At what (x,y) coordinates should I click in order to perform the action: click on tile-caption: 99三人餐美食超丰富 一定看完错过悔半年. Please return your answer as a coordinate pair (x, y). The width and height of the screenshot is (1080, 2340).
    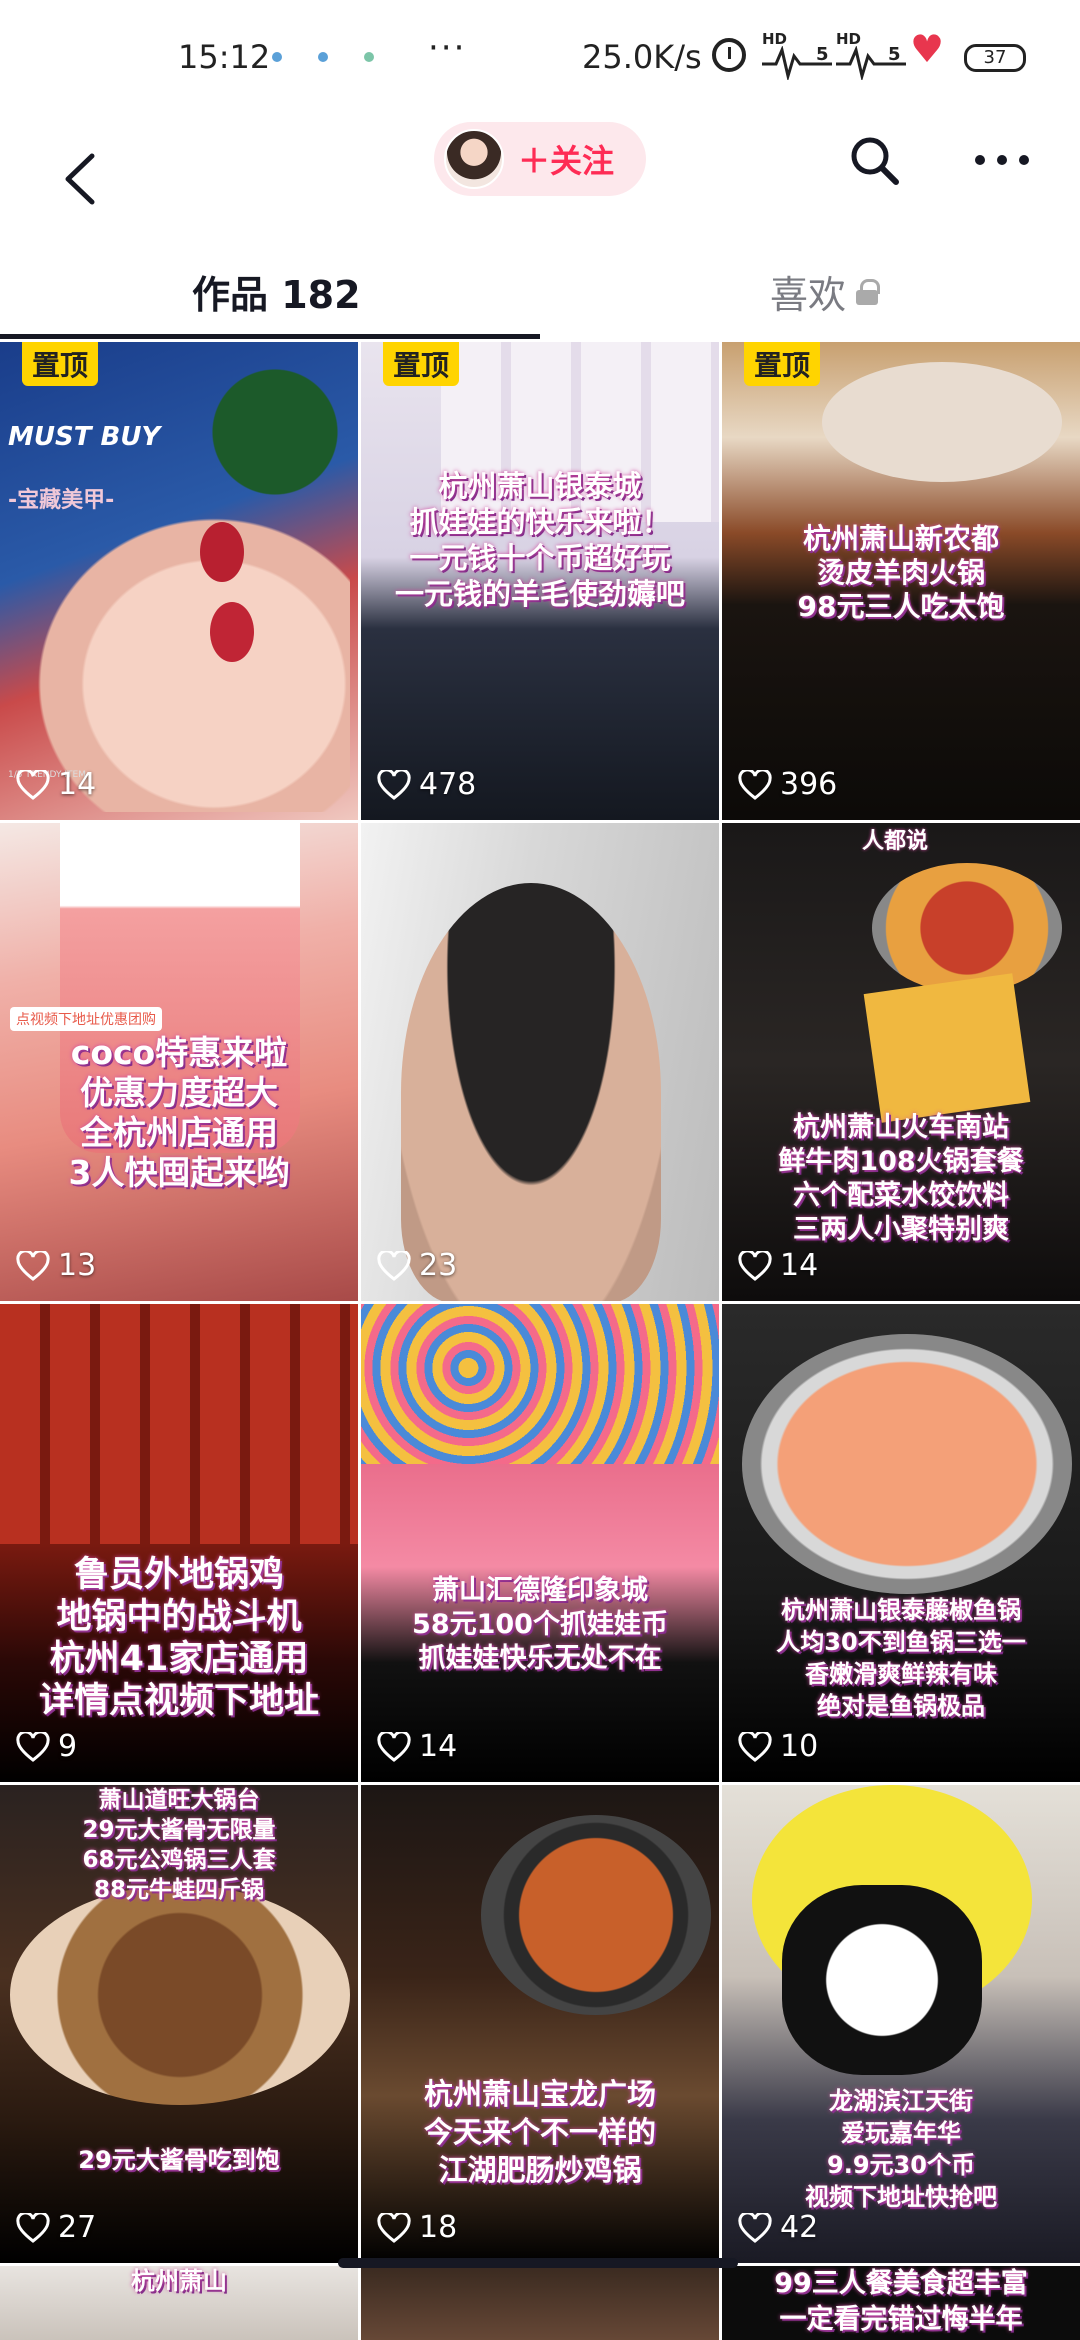
    Looking at the image, I should click on (901, 2301).